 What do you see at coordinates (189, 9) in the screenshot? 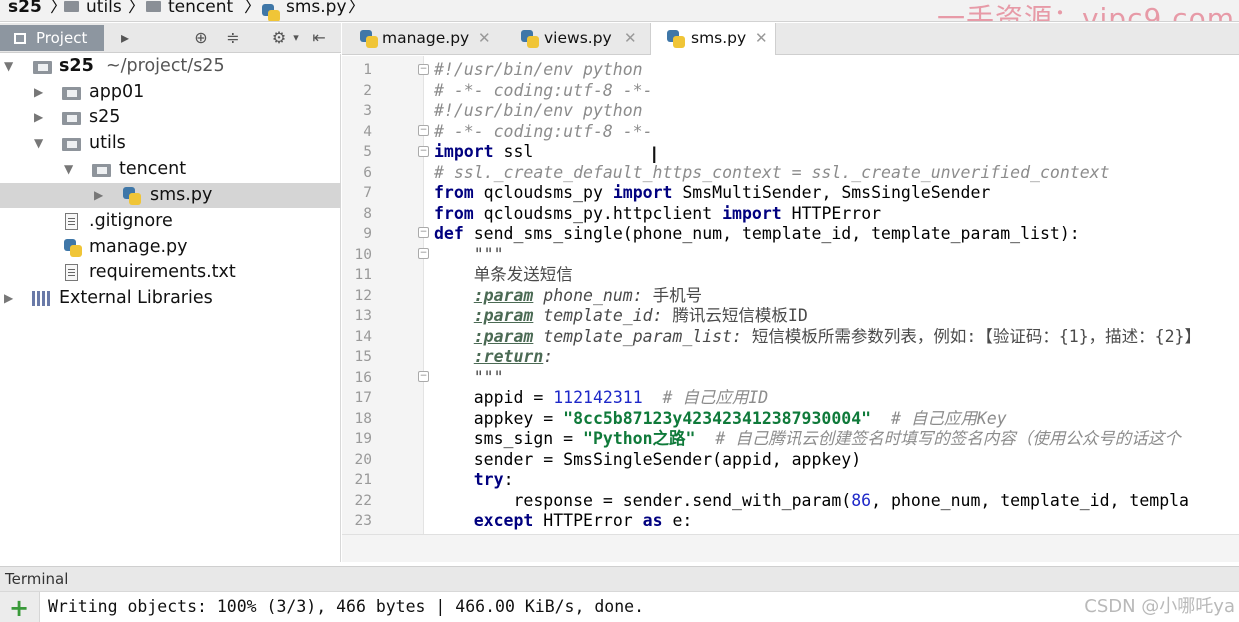
I see `breadcrumb-item-tencent: tencent` at bounding box center [189, 9].